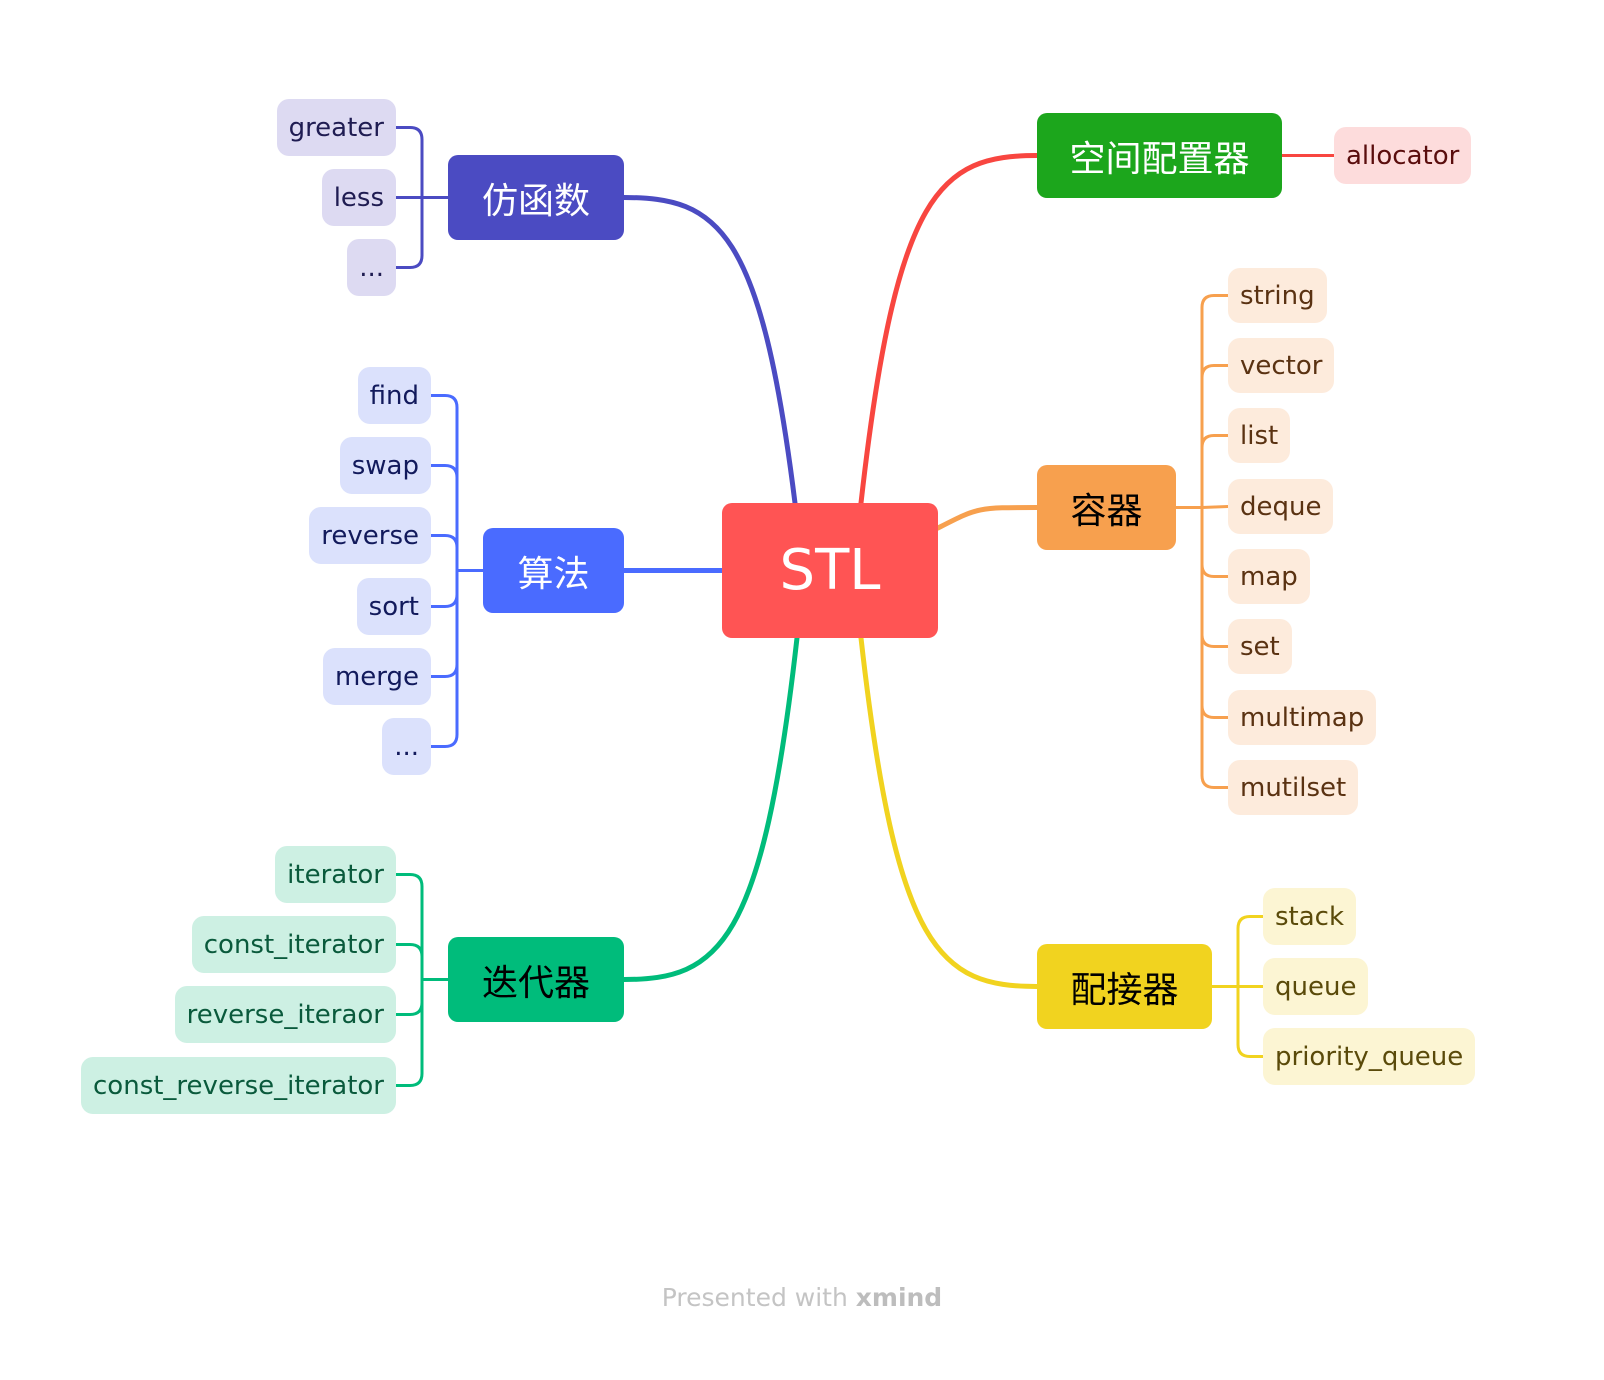 The width and height of the screenshot is (1604, 1380). I want to click on subtopic: queue, so click(1316, 986).